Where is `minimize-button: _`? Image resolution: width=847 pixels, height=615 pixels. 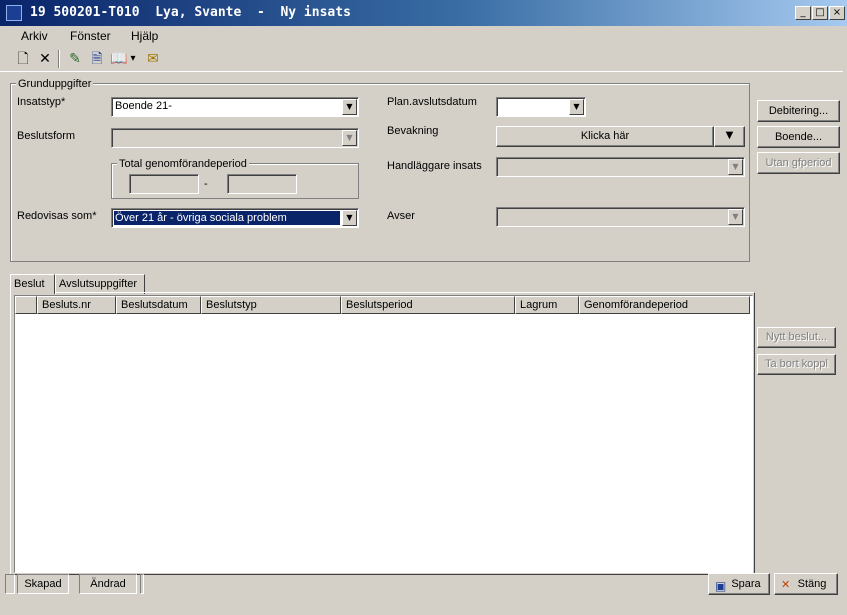 minimize-button: _ is located at coordinates (803, 13).